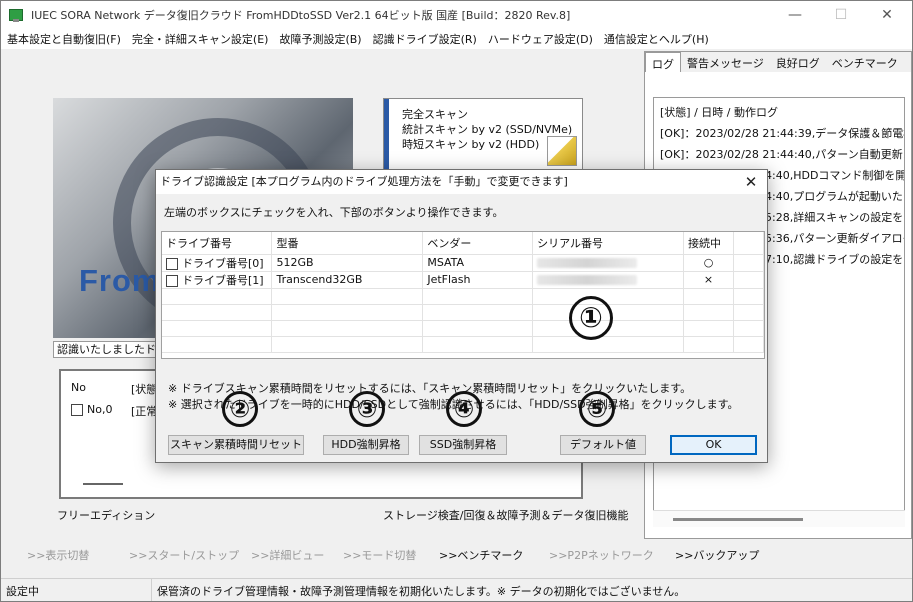  What do you see at coordinates (463, 445) in the screenshot?
I see `force-ssd-button: SSD強制昇格` at bounding box center [463, 445].